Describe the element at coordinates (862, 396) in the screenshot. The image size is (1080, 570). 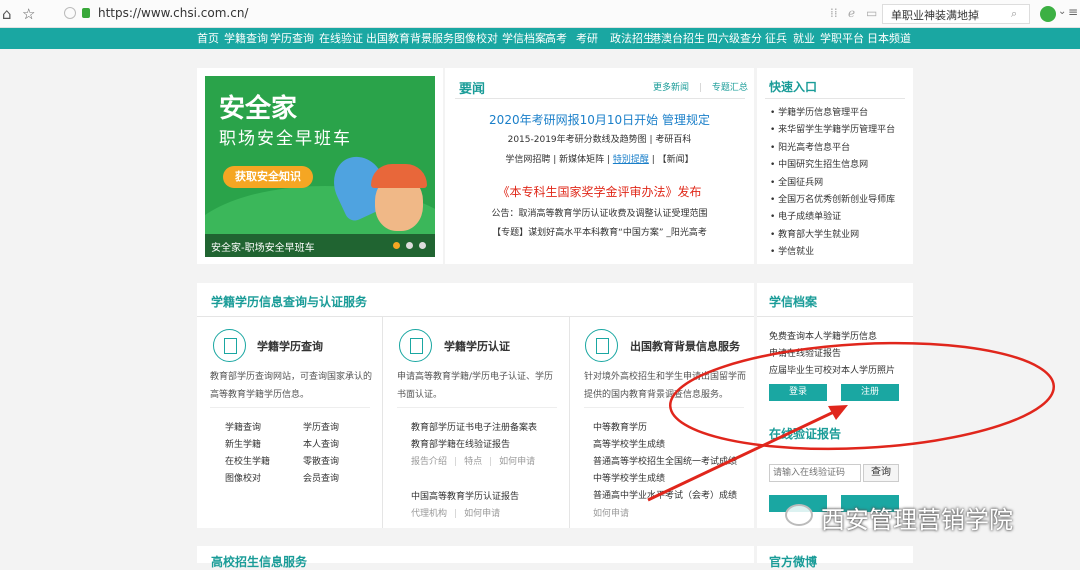
I see `highlight-ellipse` at that location.